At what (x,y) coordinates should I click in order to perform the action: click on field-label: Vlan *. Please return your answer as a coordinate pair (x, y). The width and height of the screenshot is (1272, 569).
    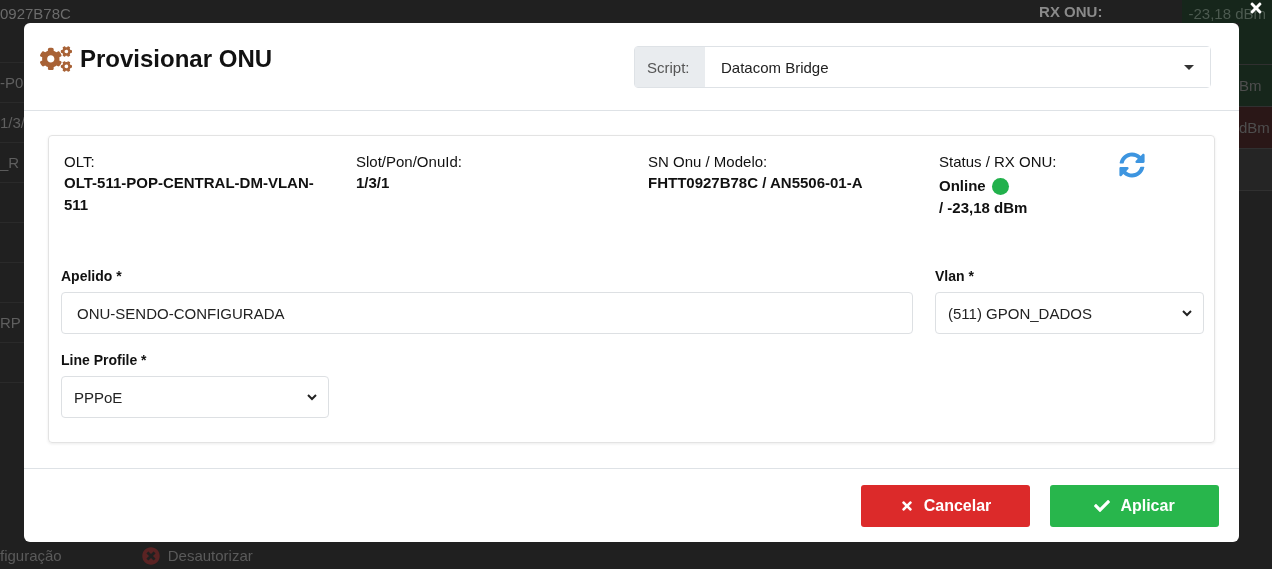
    Looking at the image, I should click on (955, 276).